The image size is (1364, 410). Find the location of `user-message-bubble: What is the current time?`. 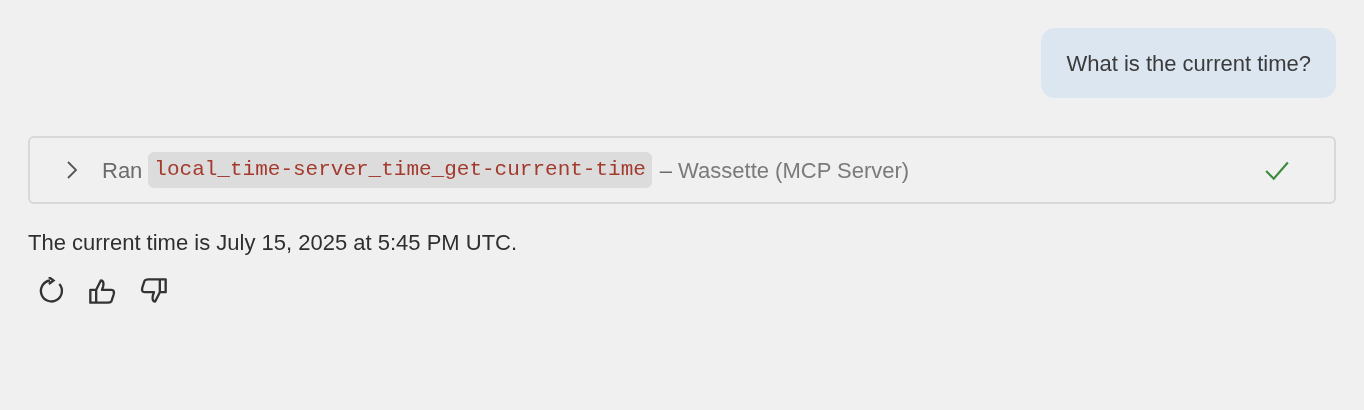

user-message-bubble: What is the current time? is located at coordinates (1188, 63).